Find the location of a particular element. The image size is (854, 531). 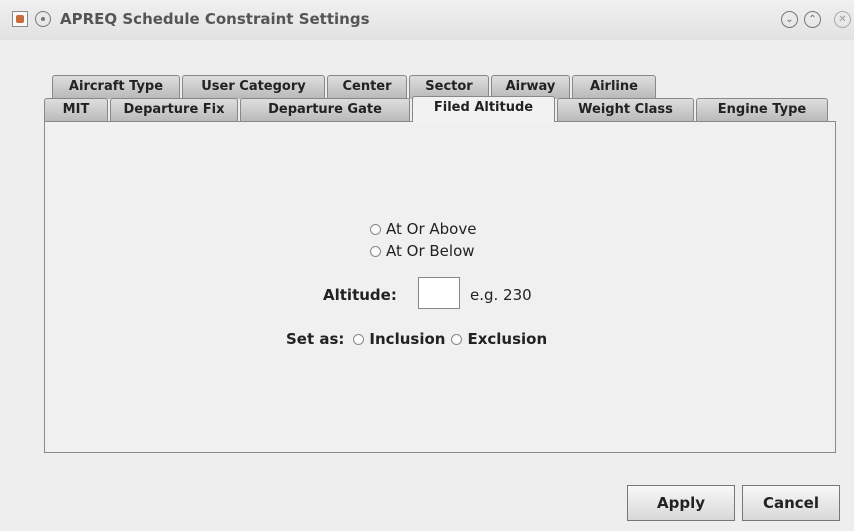

option-label: At Or Below is located at coordinates (430, 251).